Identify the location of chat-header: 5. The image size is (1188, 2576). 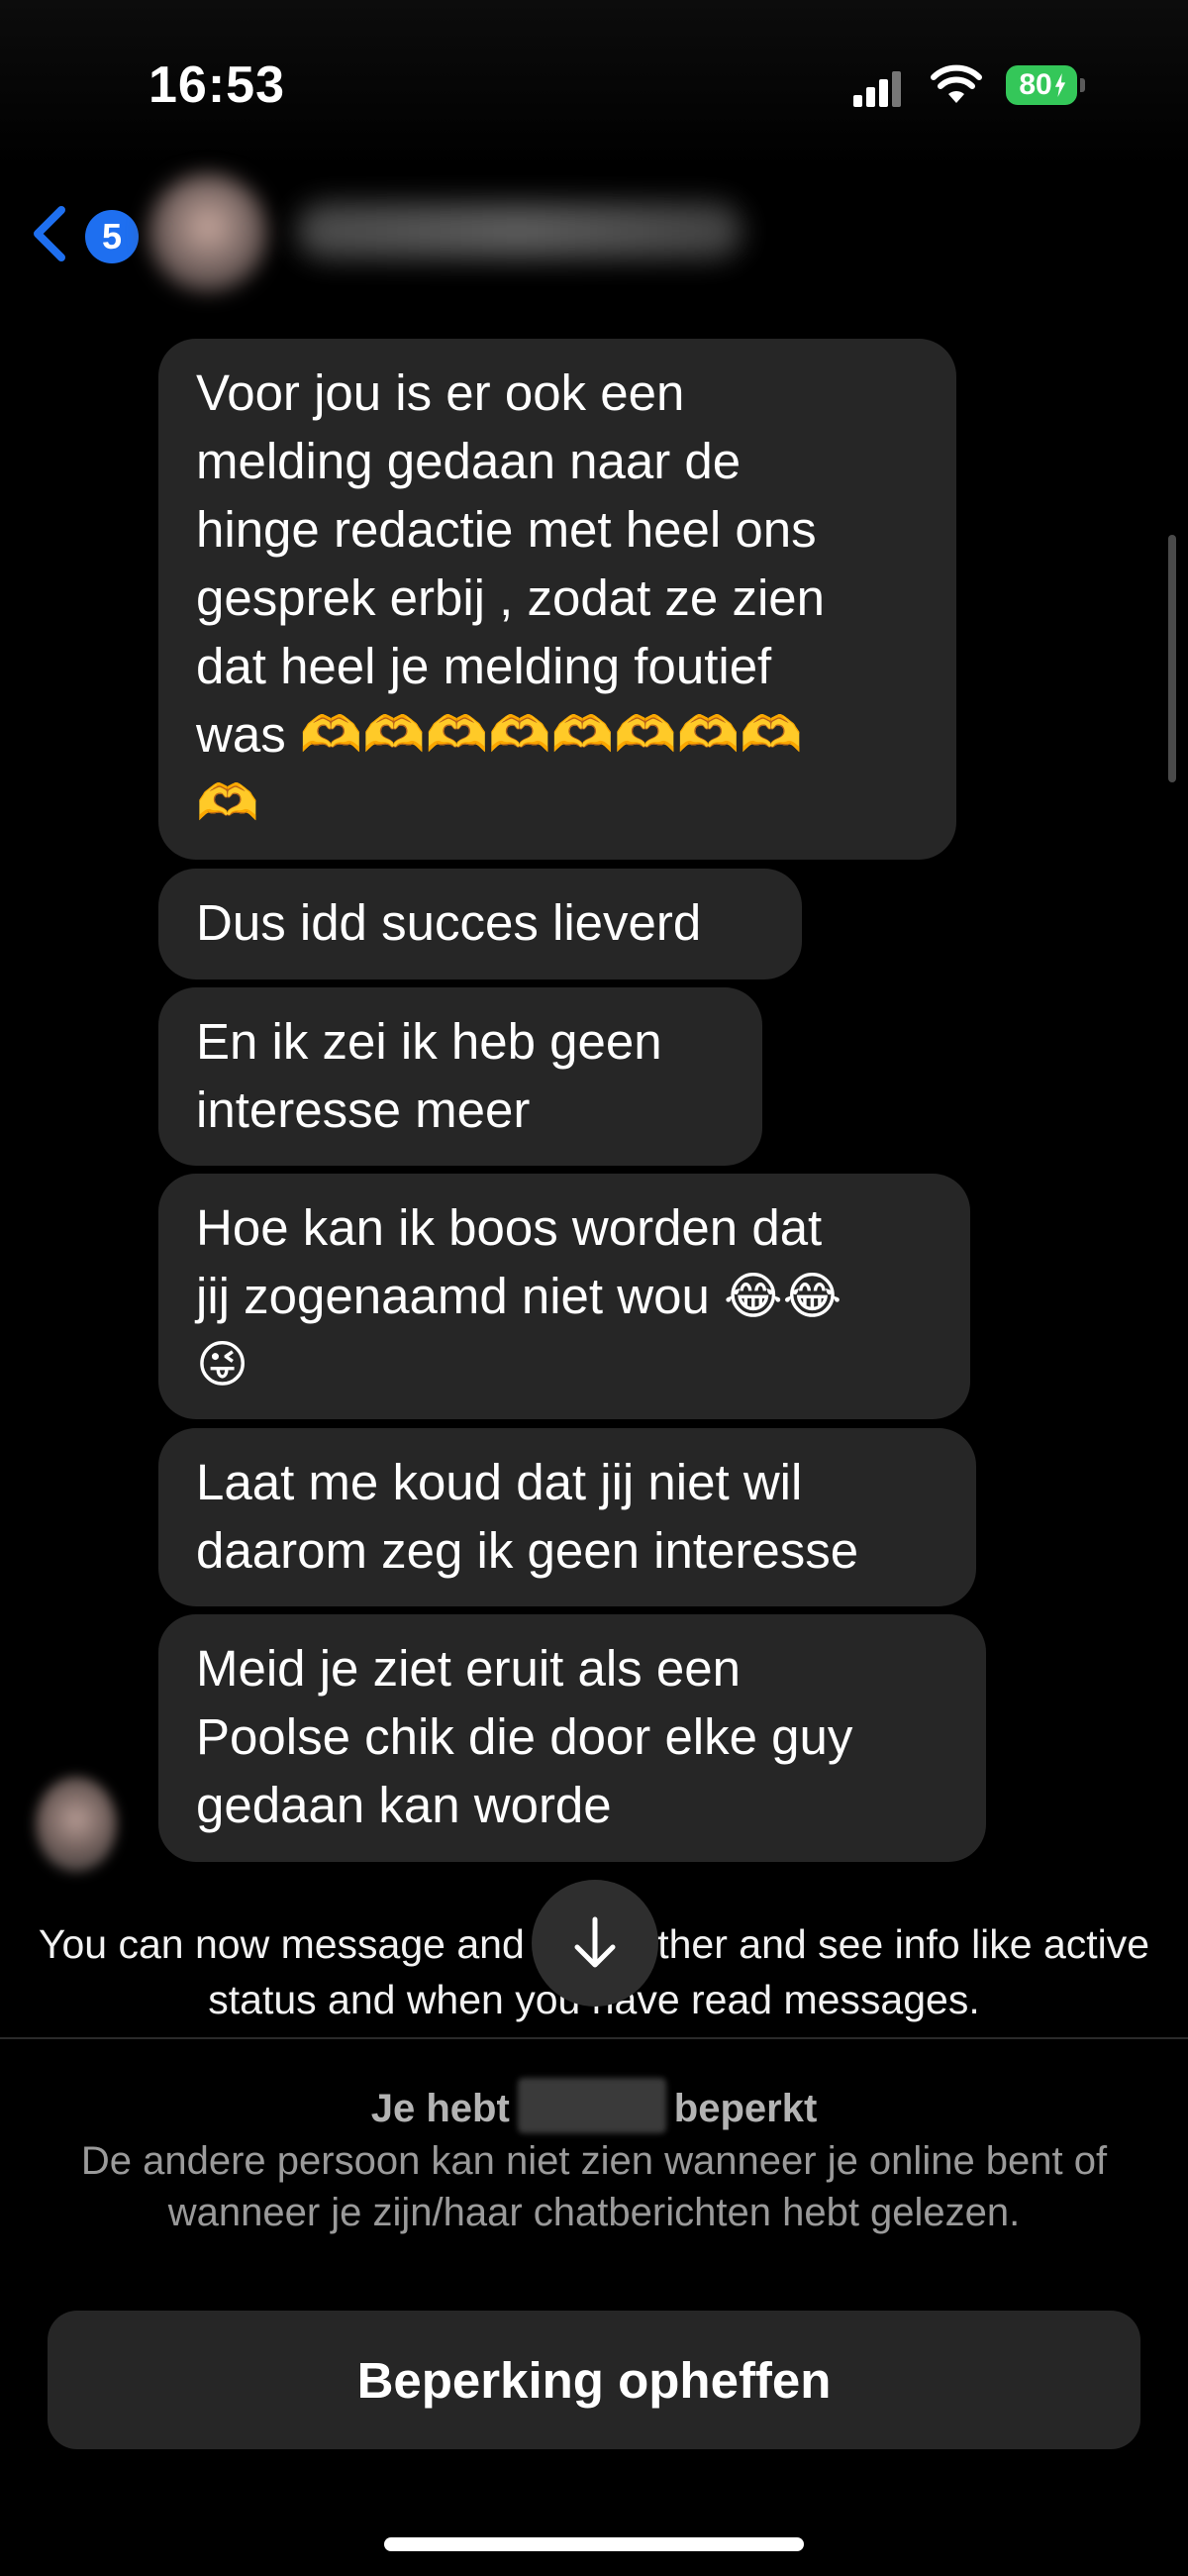
(594, 232).